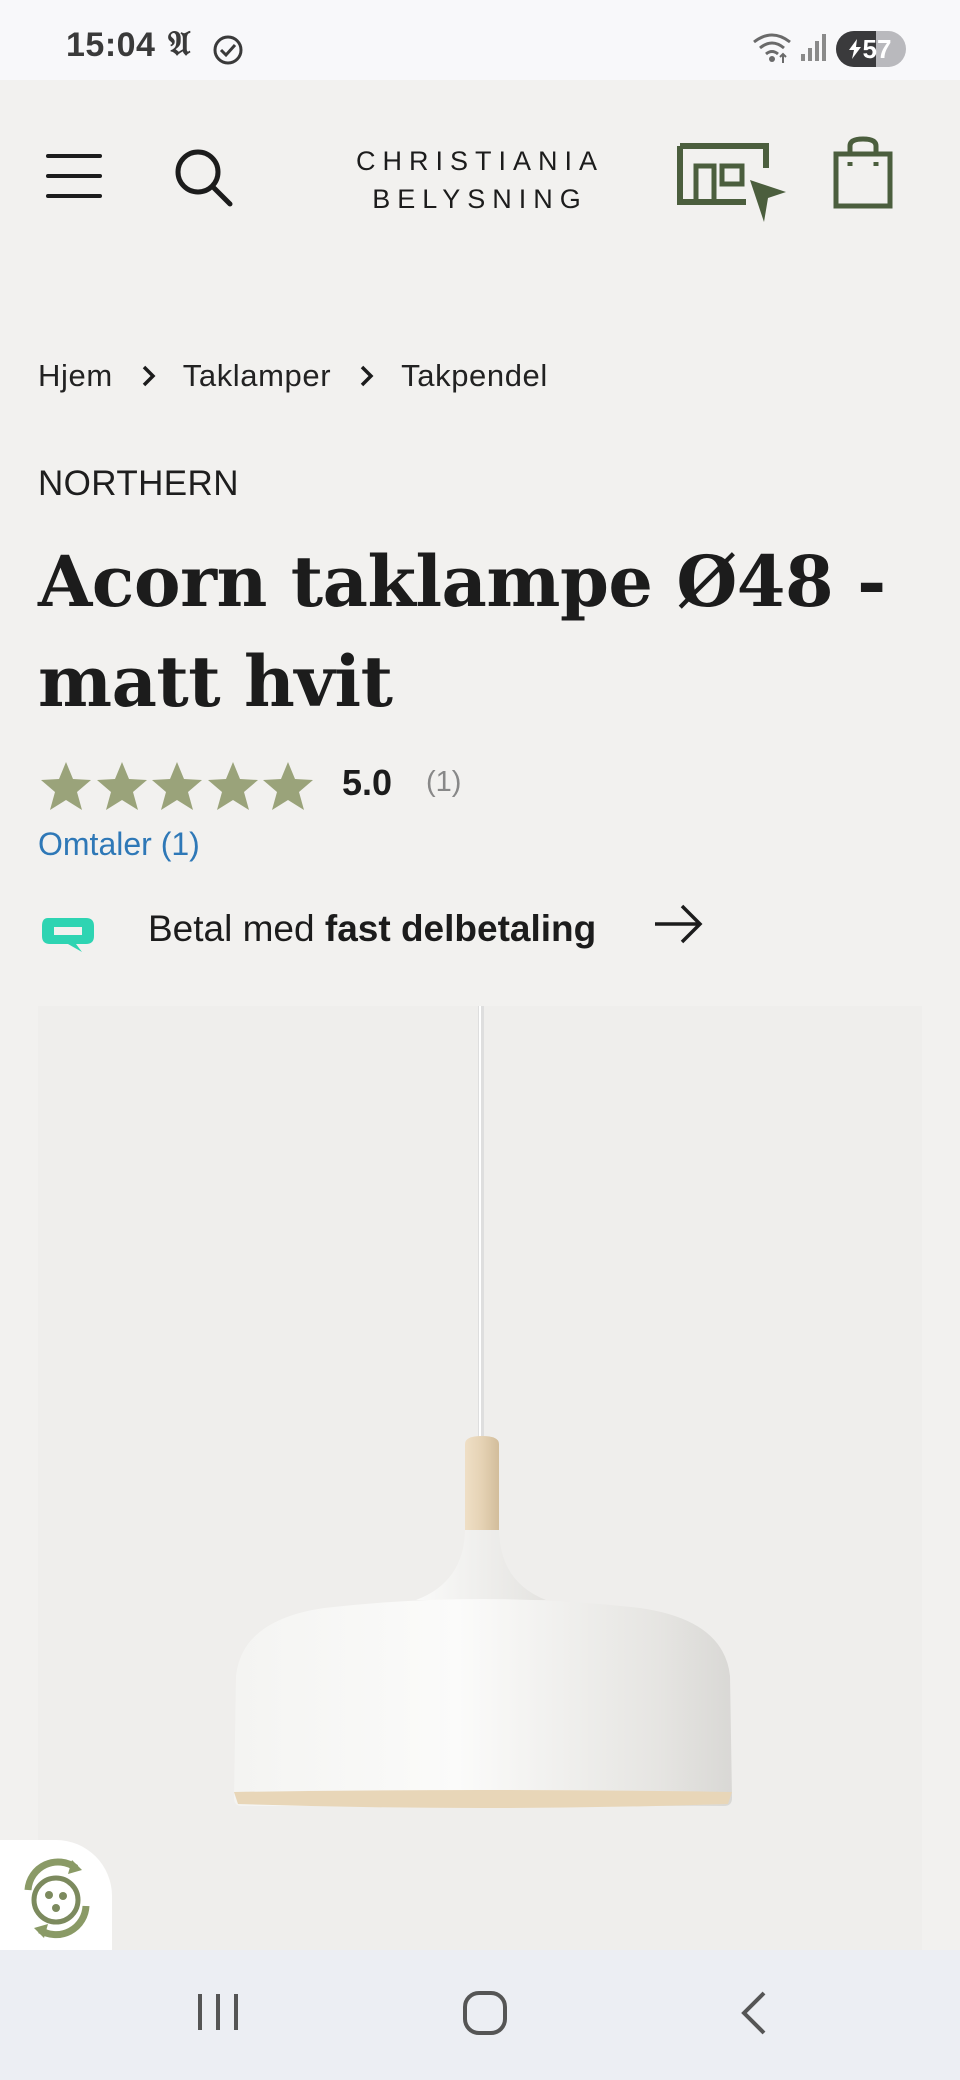 The image size is (960, 2080). Describe the element at coordinates (138, 484) in the screenshot. I see `product-brand: NORTHERN` at that location.